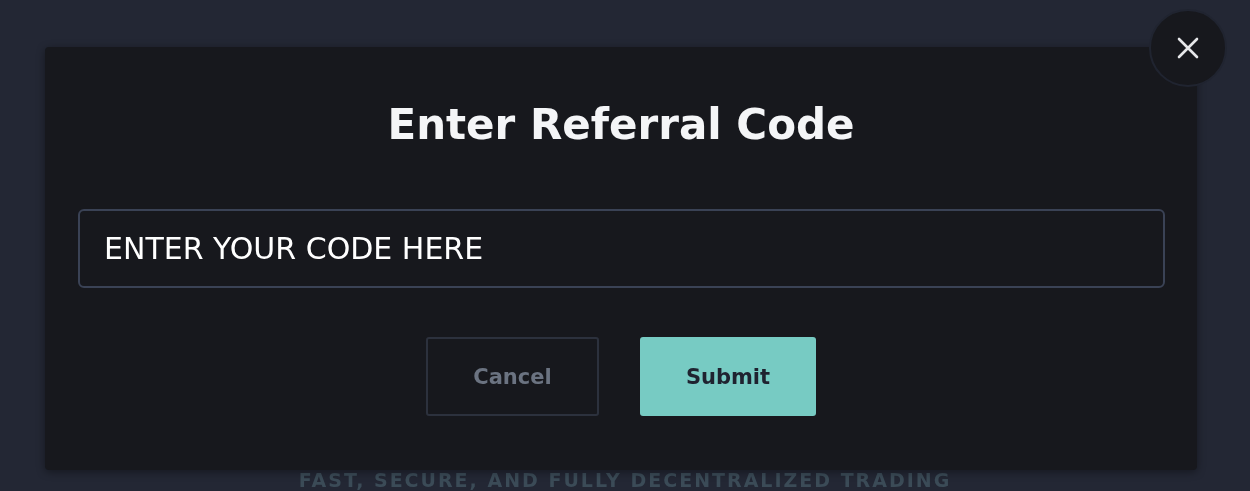 Image resolution: width=1250 pixels, height=491 pixels. What do you see at coordinates (1188, 48) in the screenshot?
I see `close-icon` at bounding box center [1188, 48].